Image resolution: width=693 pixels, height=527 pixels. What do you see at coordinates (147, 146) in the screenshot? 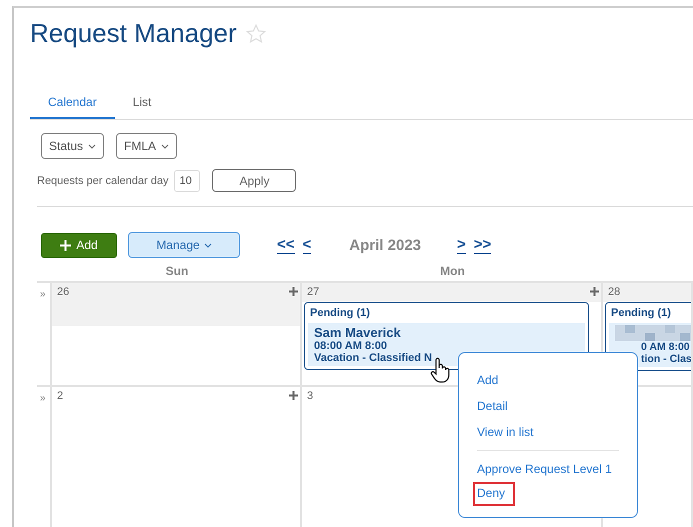
I see `filter-dropdown: FMLA` at bounding box center [147, 146].